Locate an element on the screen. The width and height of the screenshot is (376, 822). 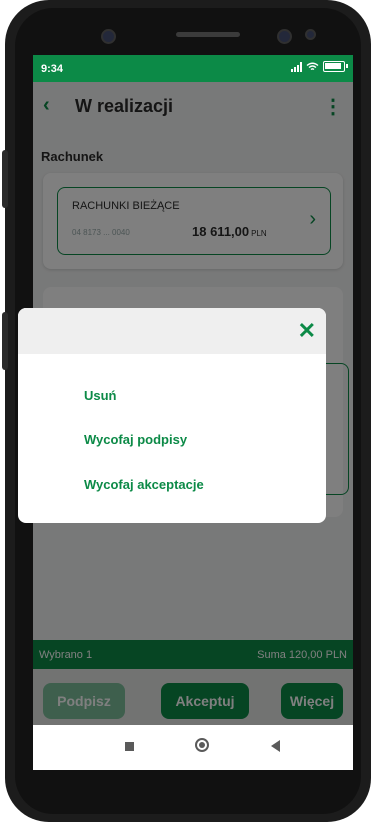
sensor is located at coordinates (284, 36).